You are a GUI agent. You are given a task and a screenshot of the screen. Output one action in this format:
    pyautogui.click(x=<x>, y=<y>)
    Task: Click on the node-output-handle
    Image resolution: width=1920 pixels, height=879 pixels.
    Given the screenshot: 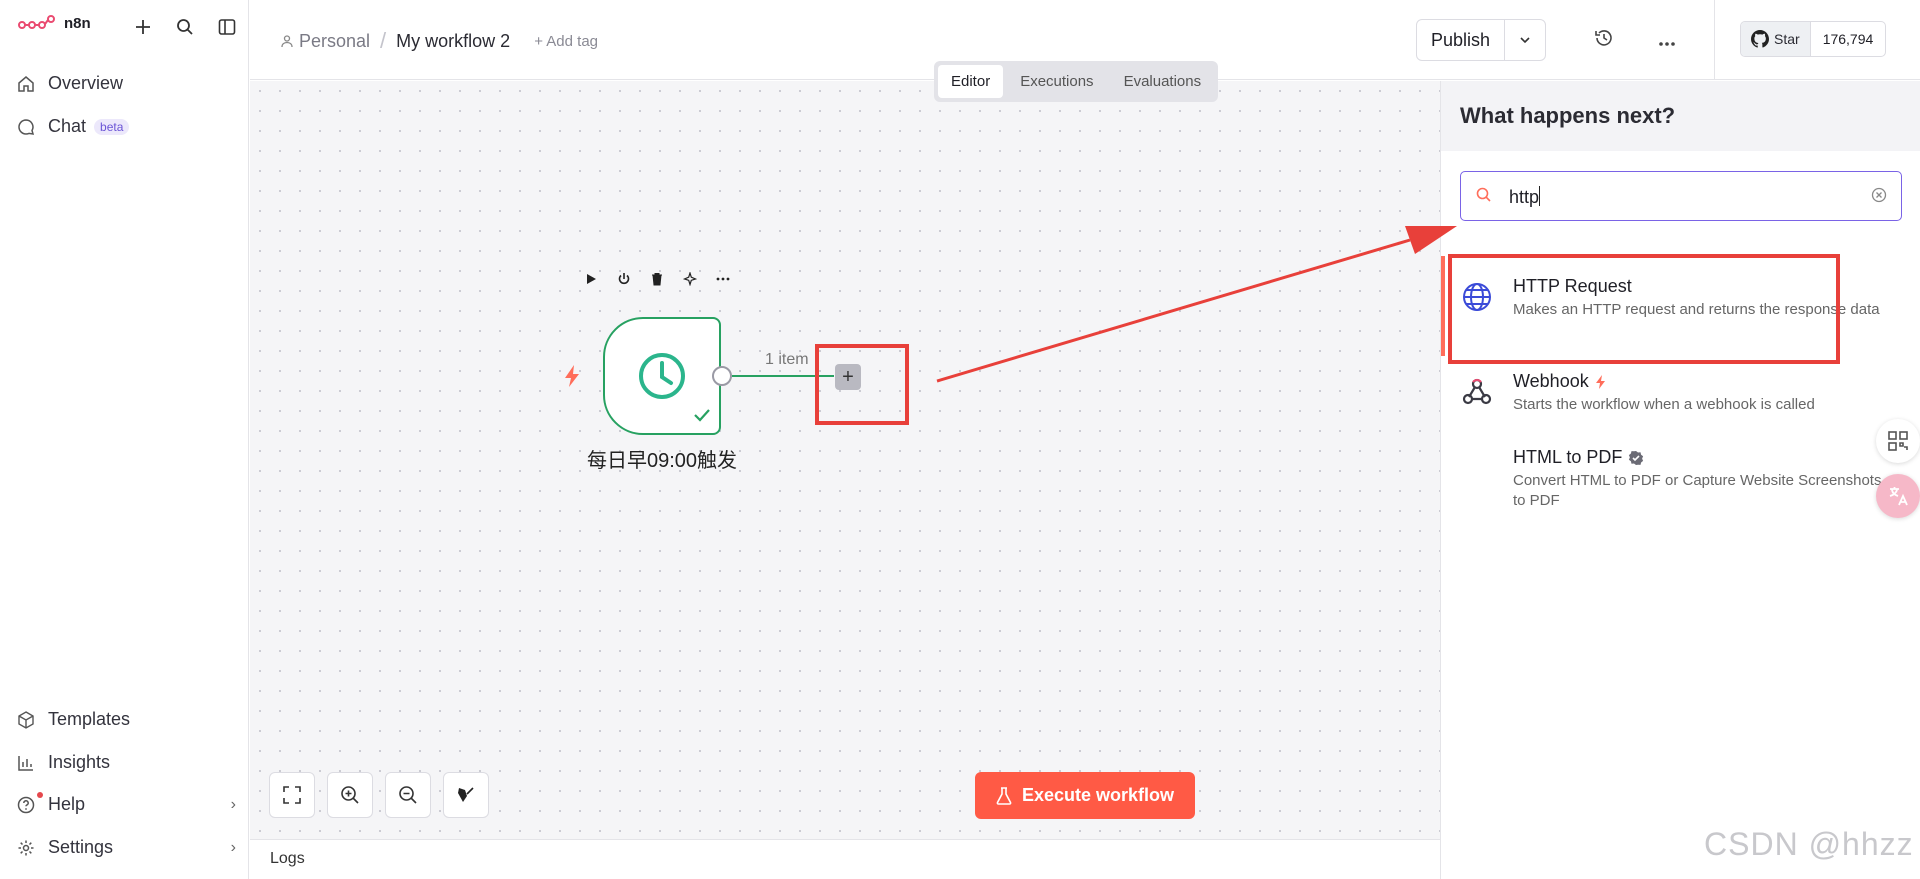 What is the action you would take?
    pyautogui.click(x=722, y=376)
    